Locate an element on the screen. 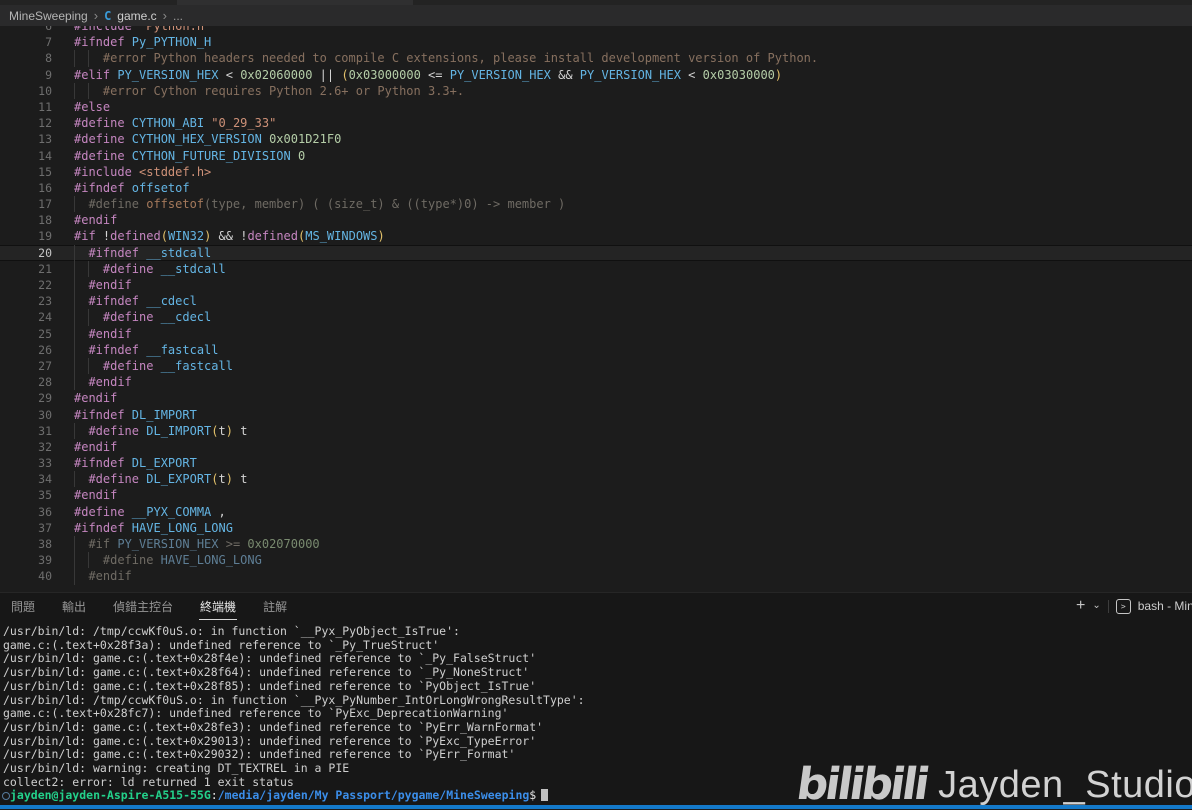  code-line: 7 #ifndef Py_PYTHON_H is located at coordinates (596, 42).